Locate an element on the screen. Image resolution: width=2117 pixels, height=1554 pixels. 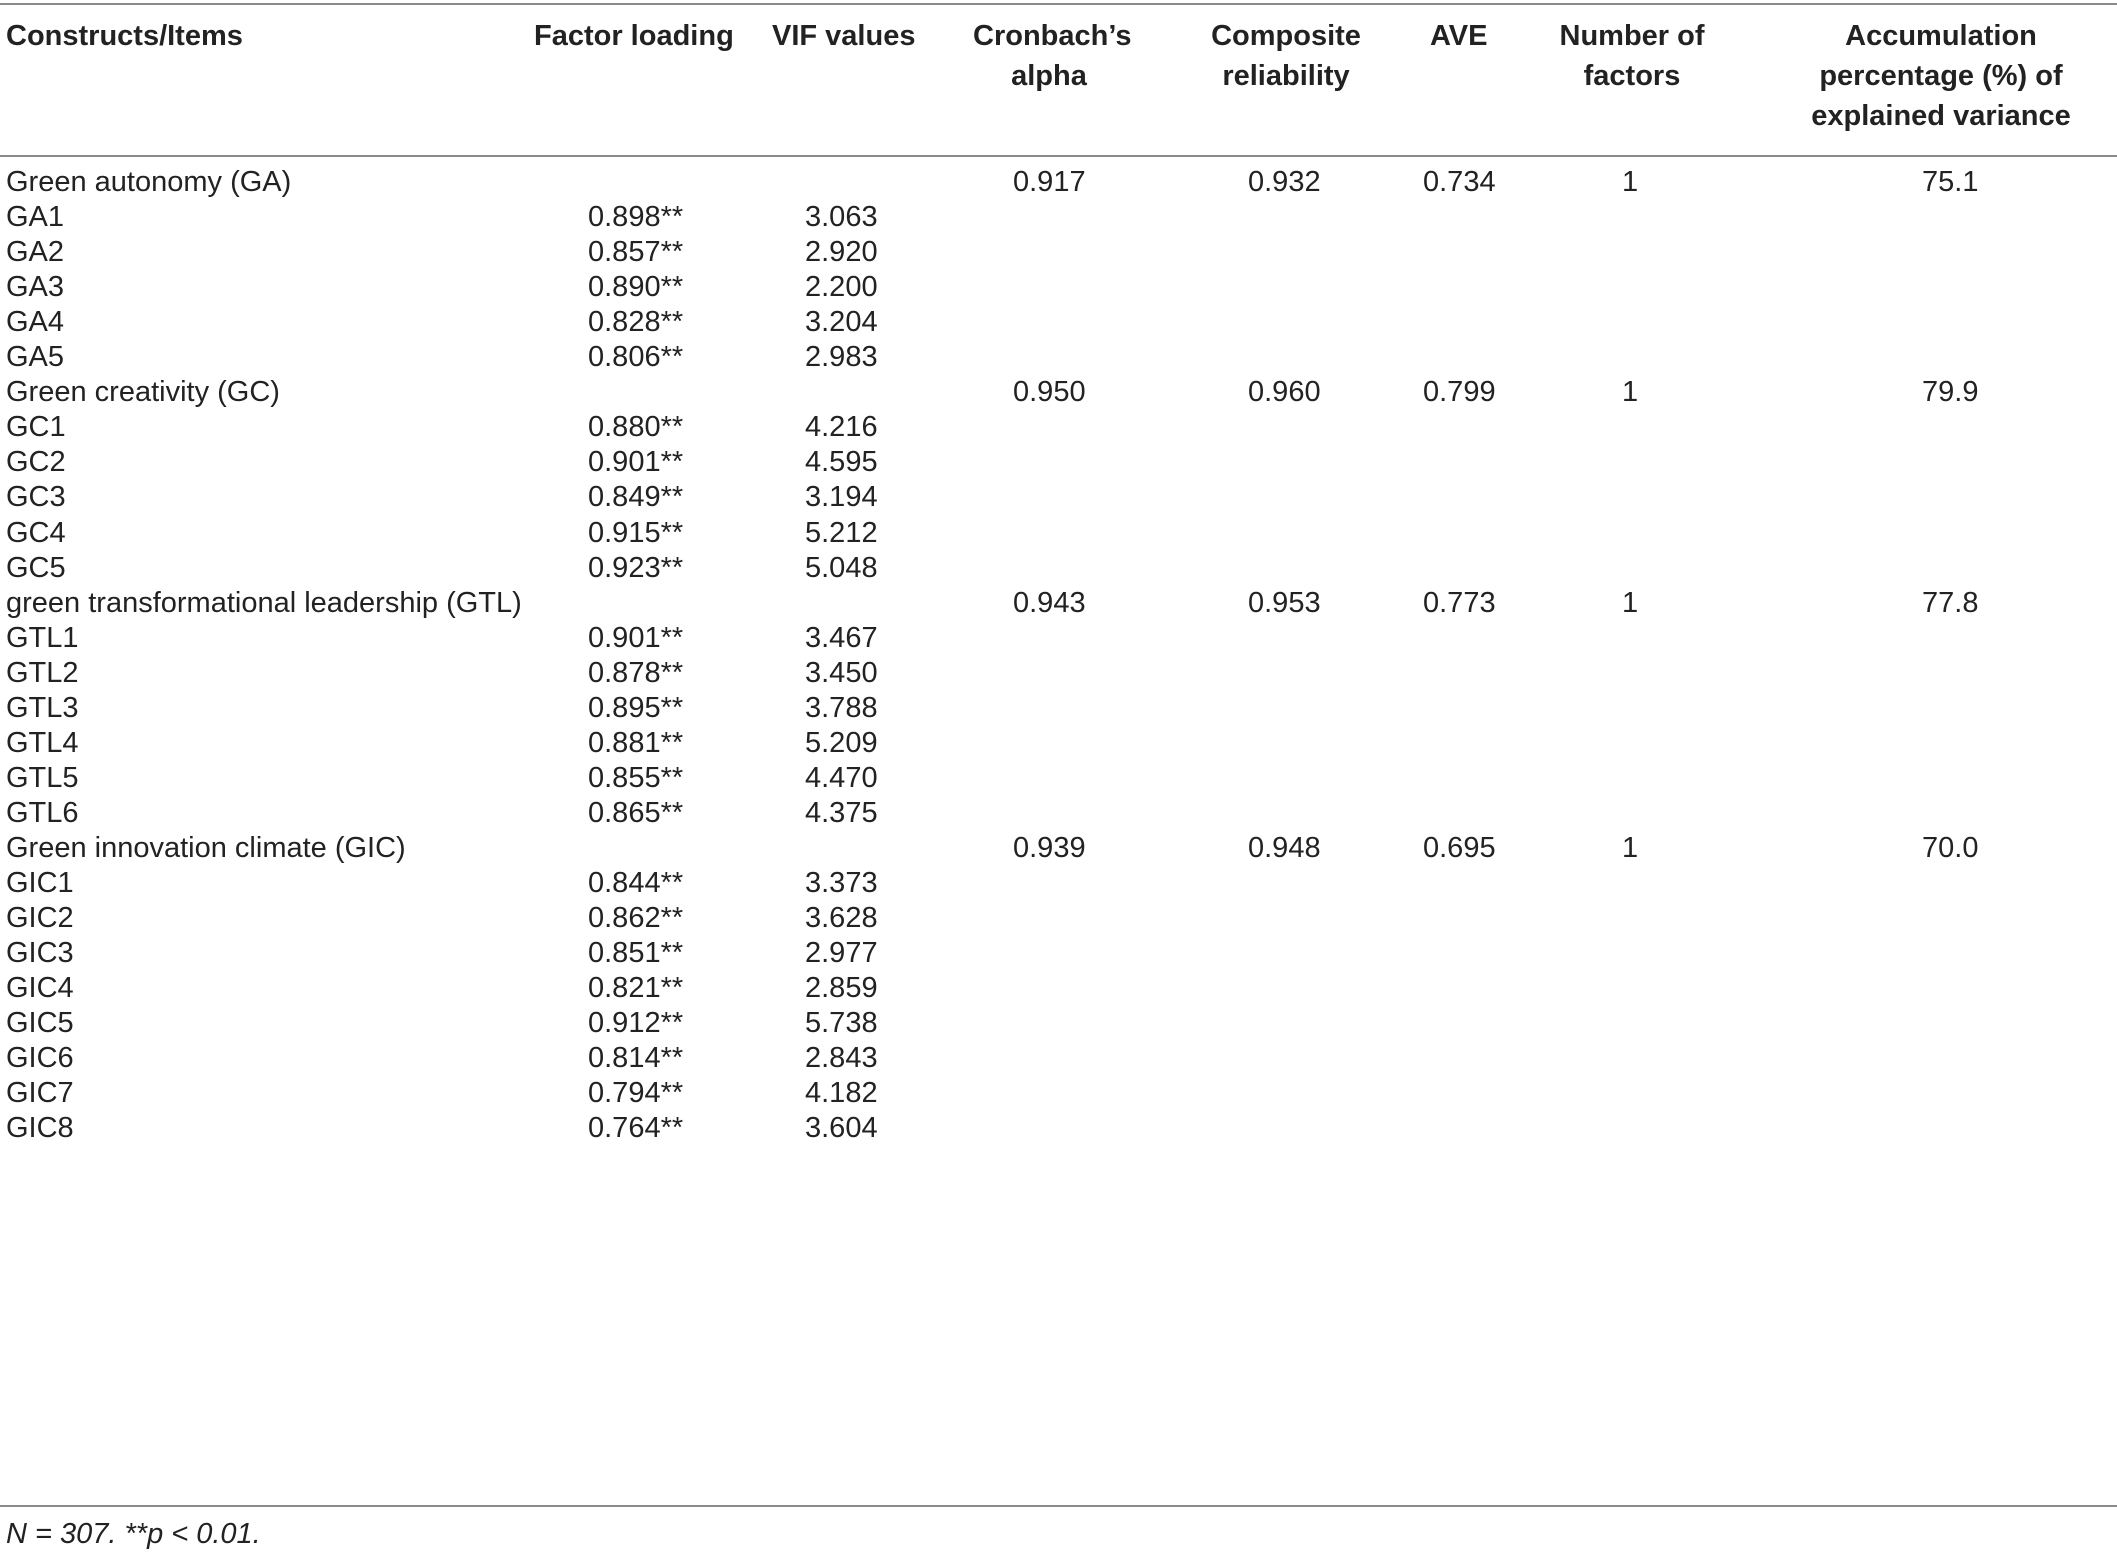
cell-construct-item: GIC8 is located at coordinates (40, 1128).